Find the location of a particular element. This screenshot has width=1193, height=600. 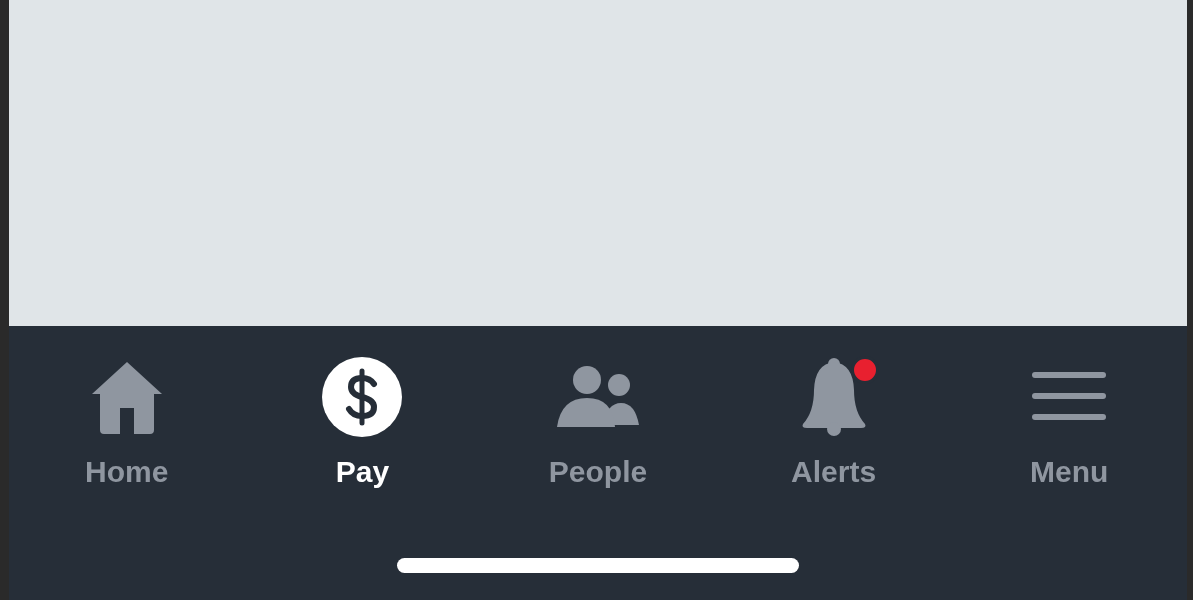

tab: Pay is located at coordinates (362, 423).